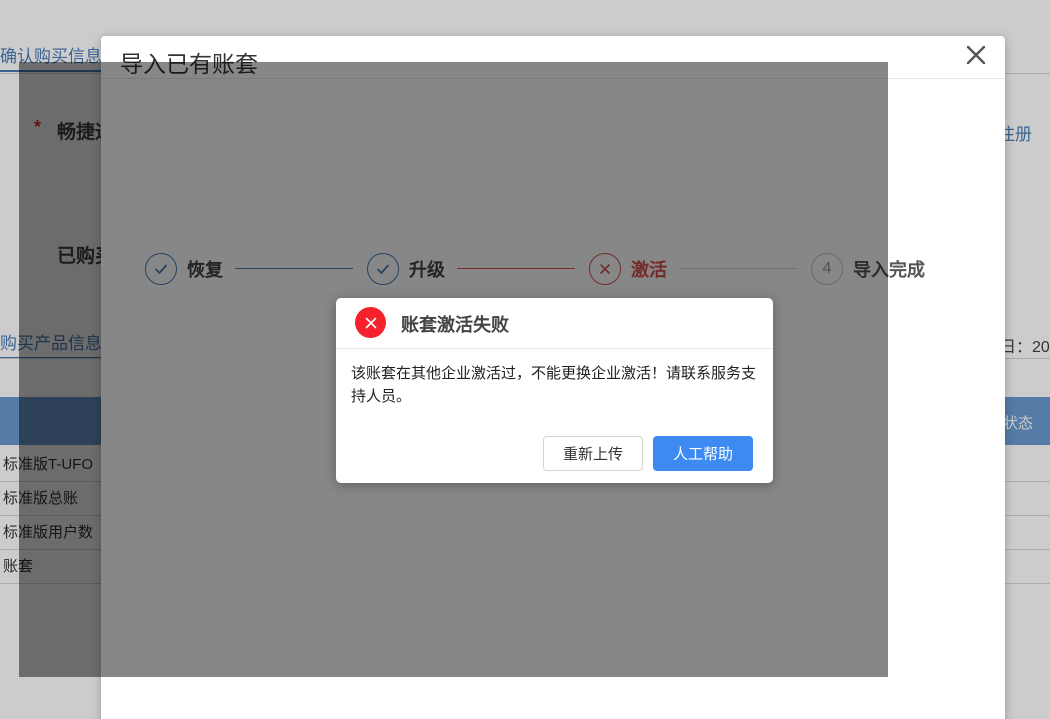  I want to click on close-icon, so click(976, 55).